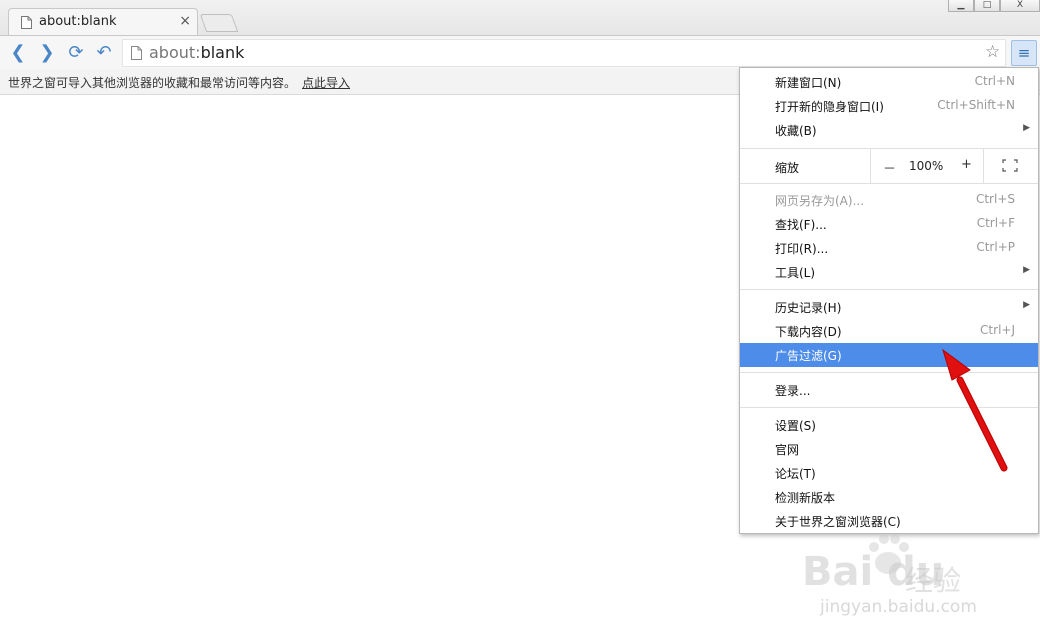 This screenshot has height=644, width=1040. Describe the element at coordinates (995, 223) in the screenshot. I see `menu-item-shortcut: Ctrl+F` at that location.